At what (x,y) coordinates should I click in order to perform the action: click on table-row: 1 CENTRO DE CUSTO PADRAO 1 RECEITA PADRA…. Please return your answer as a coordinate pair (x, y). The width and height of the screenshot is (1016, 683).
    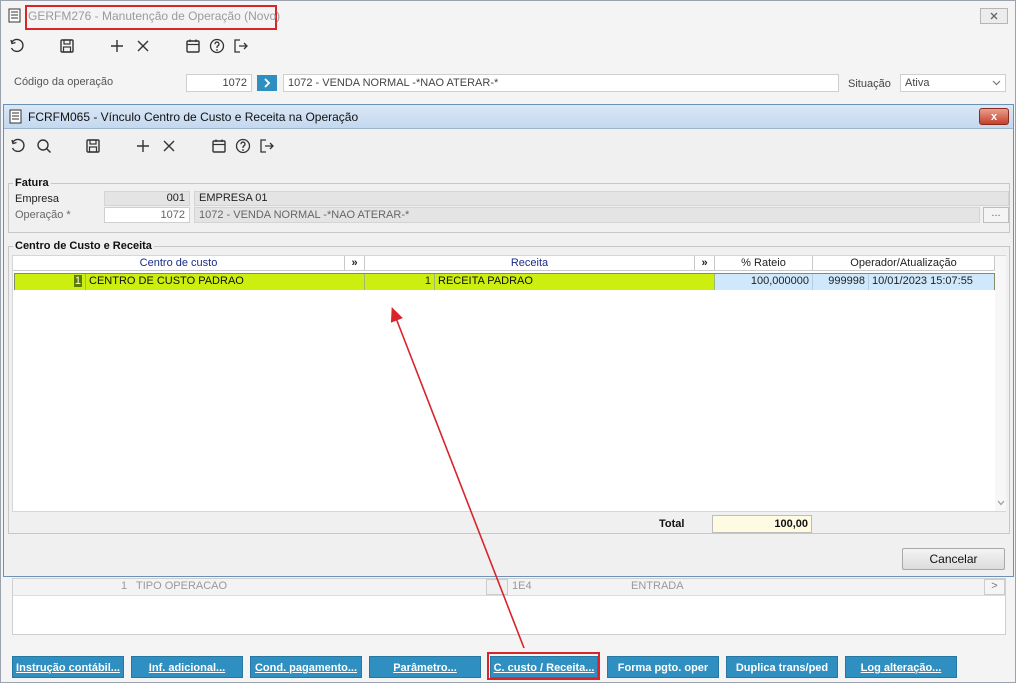
    Looking at the image, I should click on (504, 281).